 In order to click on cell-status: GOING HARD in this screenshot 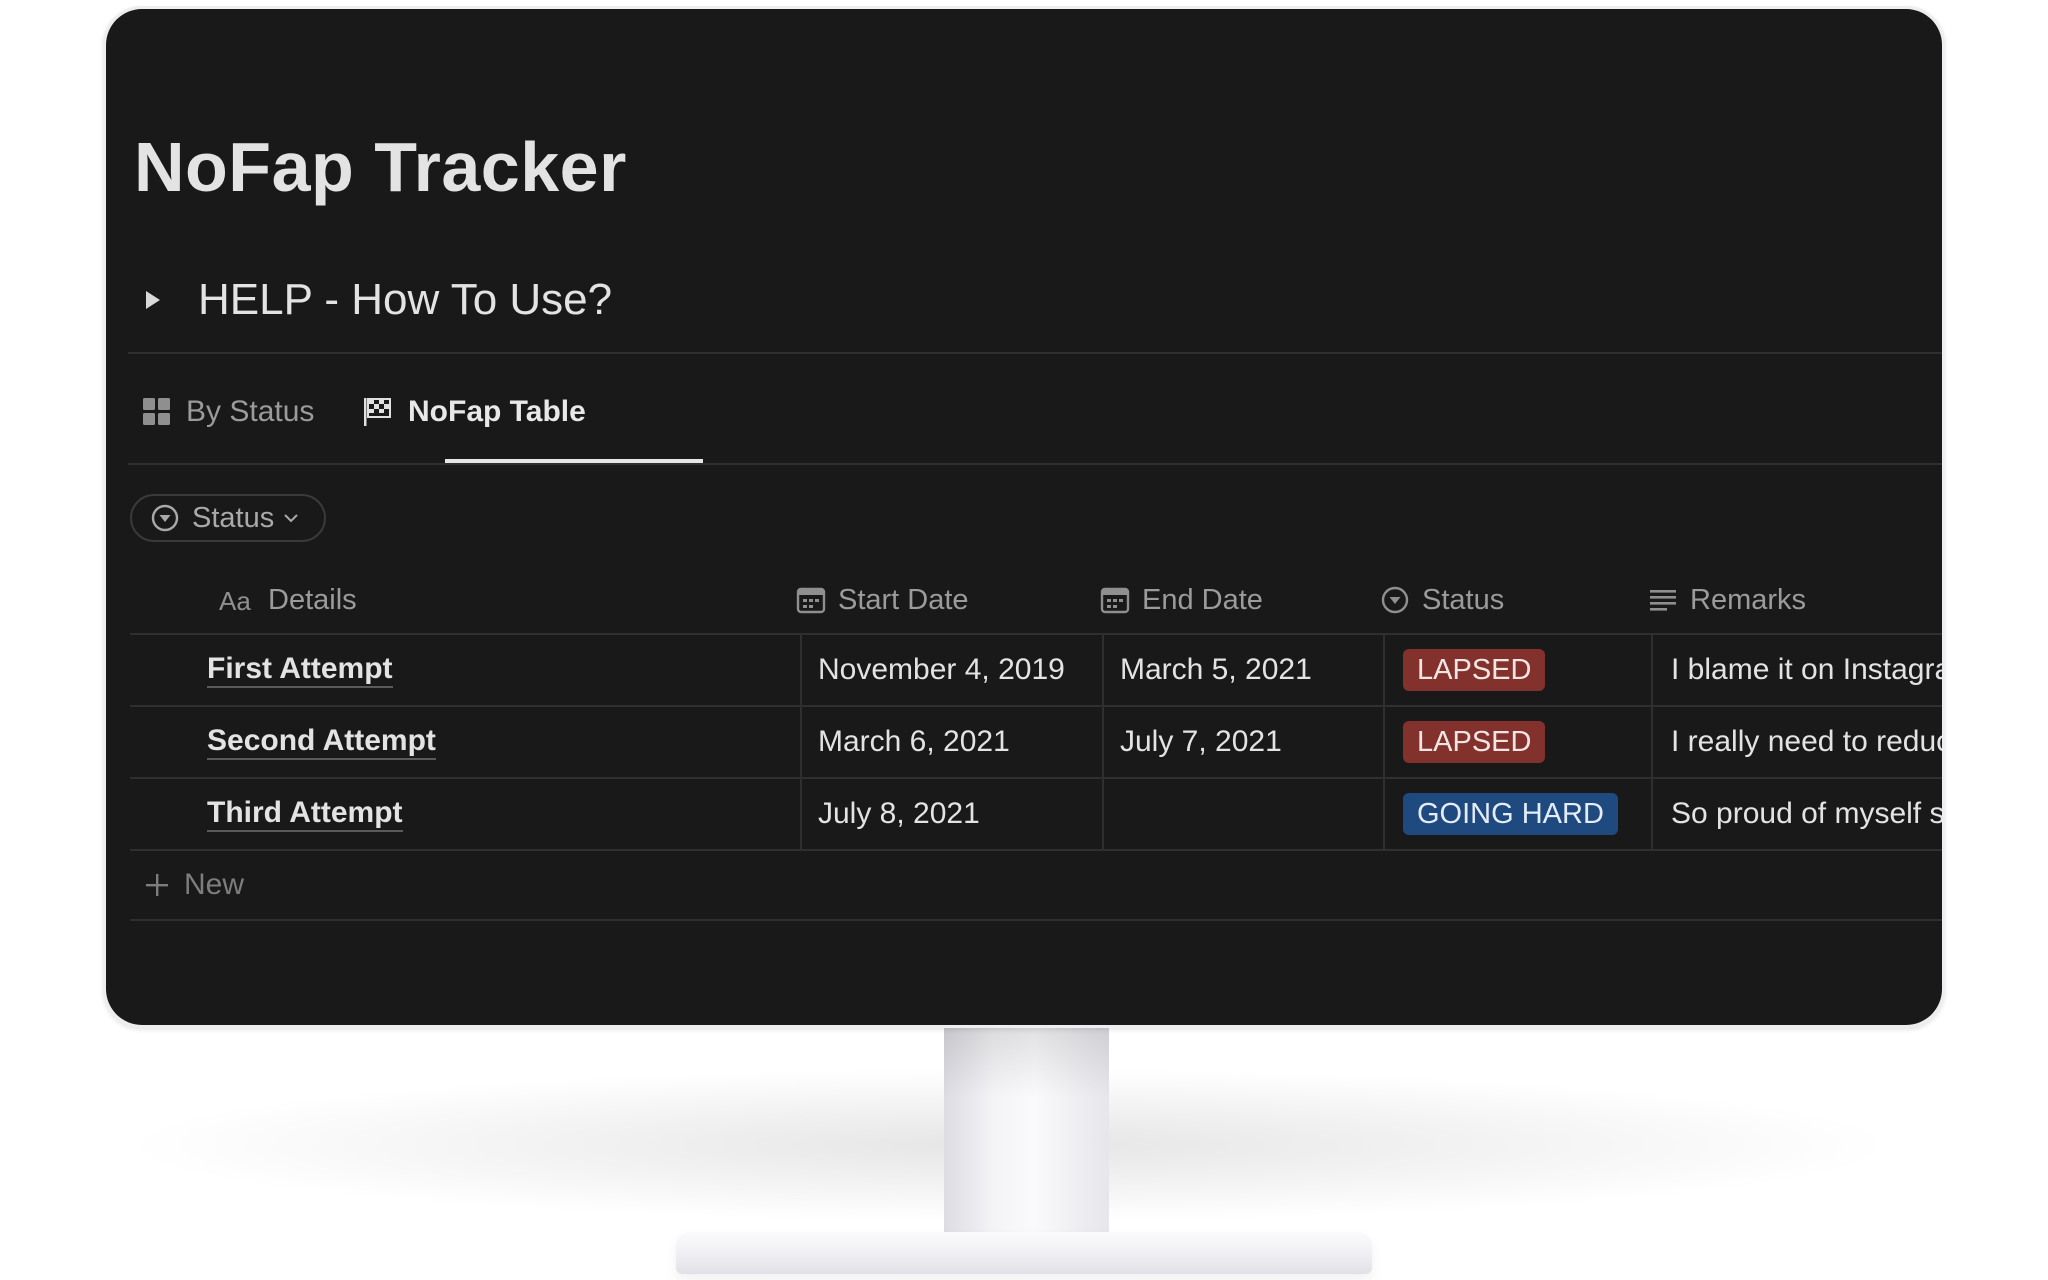, I will do `click(1517, 814)`.